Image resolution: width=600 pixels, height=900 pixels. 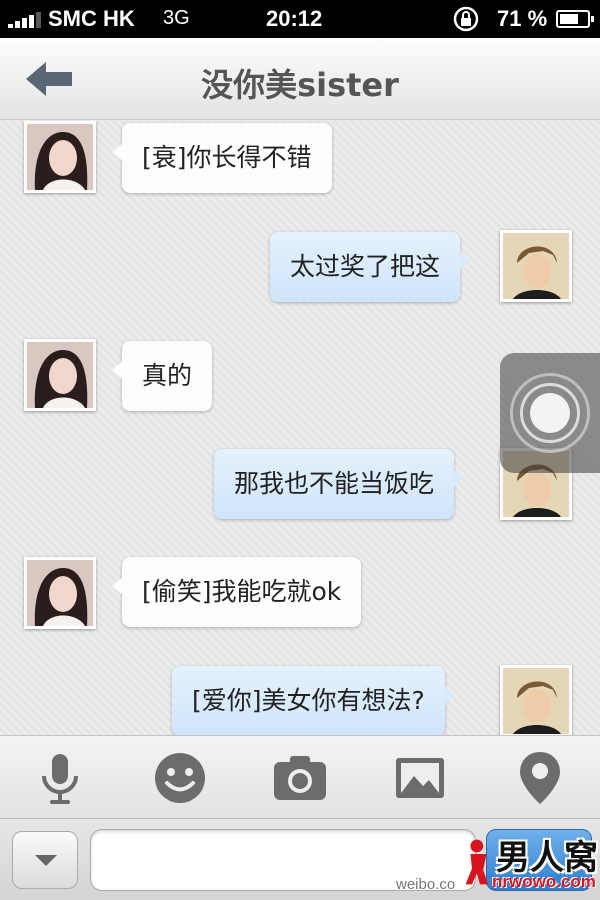 I want to click on expand-options-button, so click(x=45, y=860).